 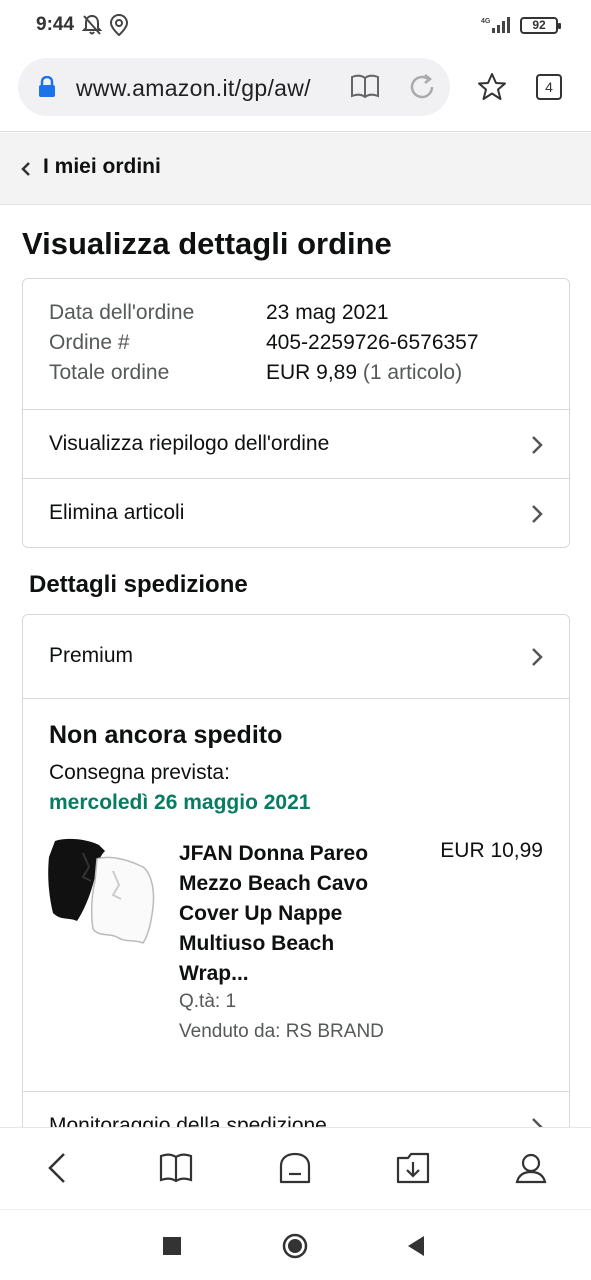 What do you see at coordinates (496, 27) in the screenshot?
I see `signal-icon: 4G` at bounding box center [496, 27].